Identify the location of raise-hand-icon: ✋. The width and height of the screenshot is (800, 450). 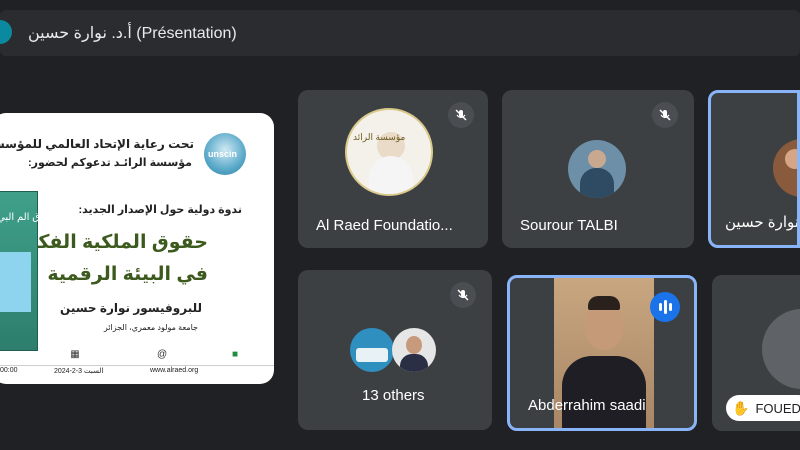
(741, 407).